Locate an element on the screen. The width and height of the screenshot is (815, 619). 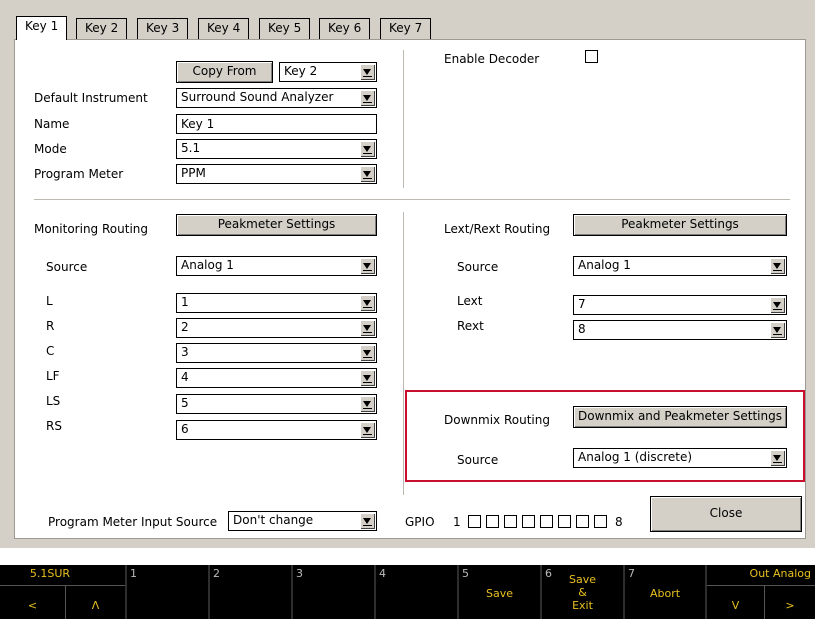
channel-lf-select: 4 is located at coordinates (276, 378).